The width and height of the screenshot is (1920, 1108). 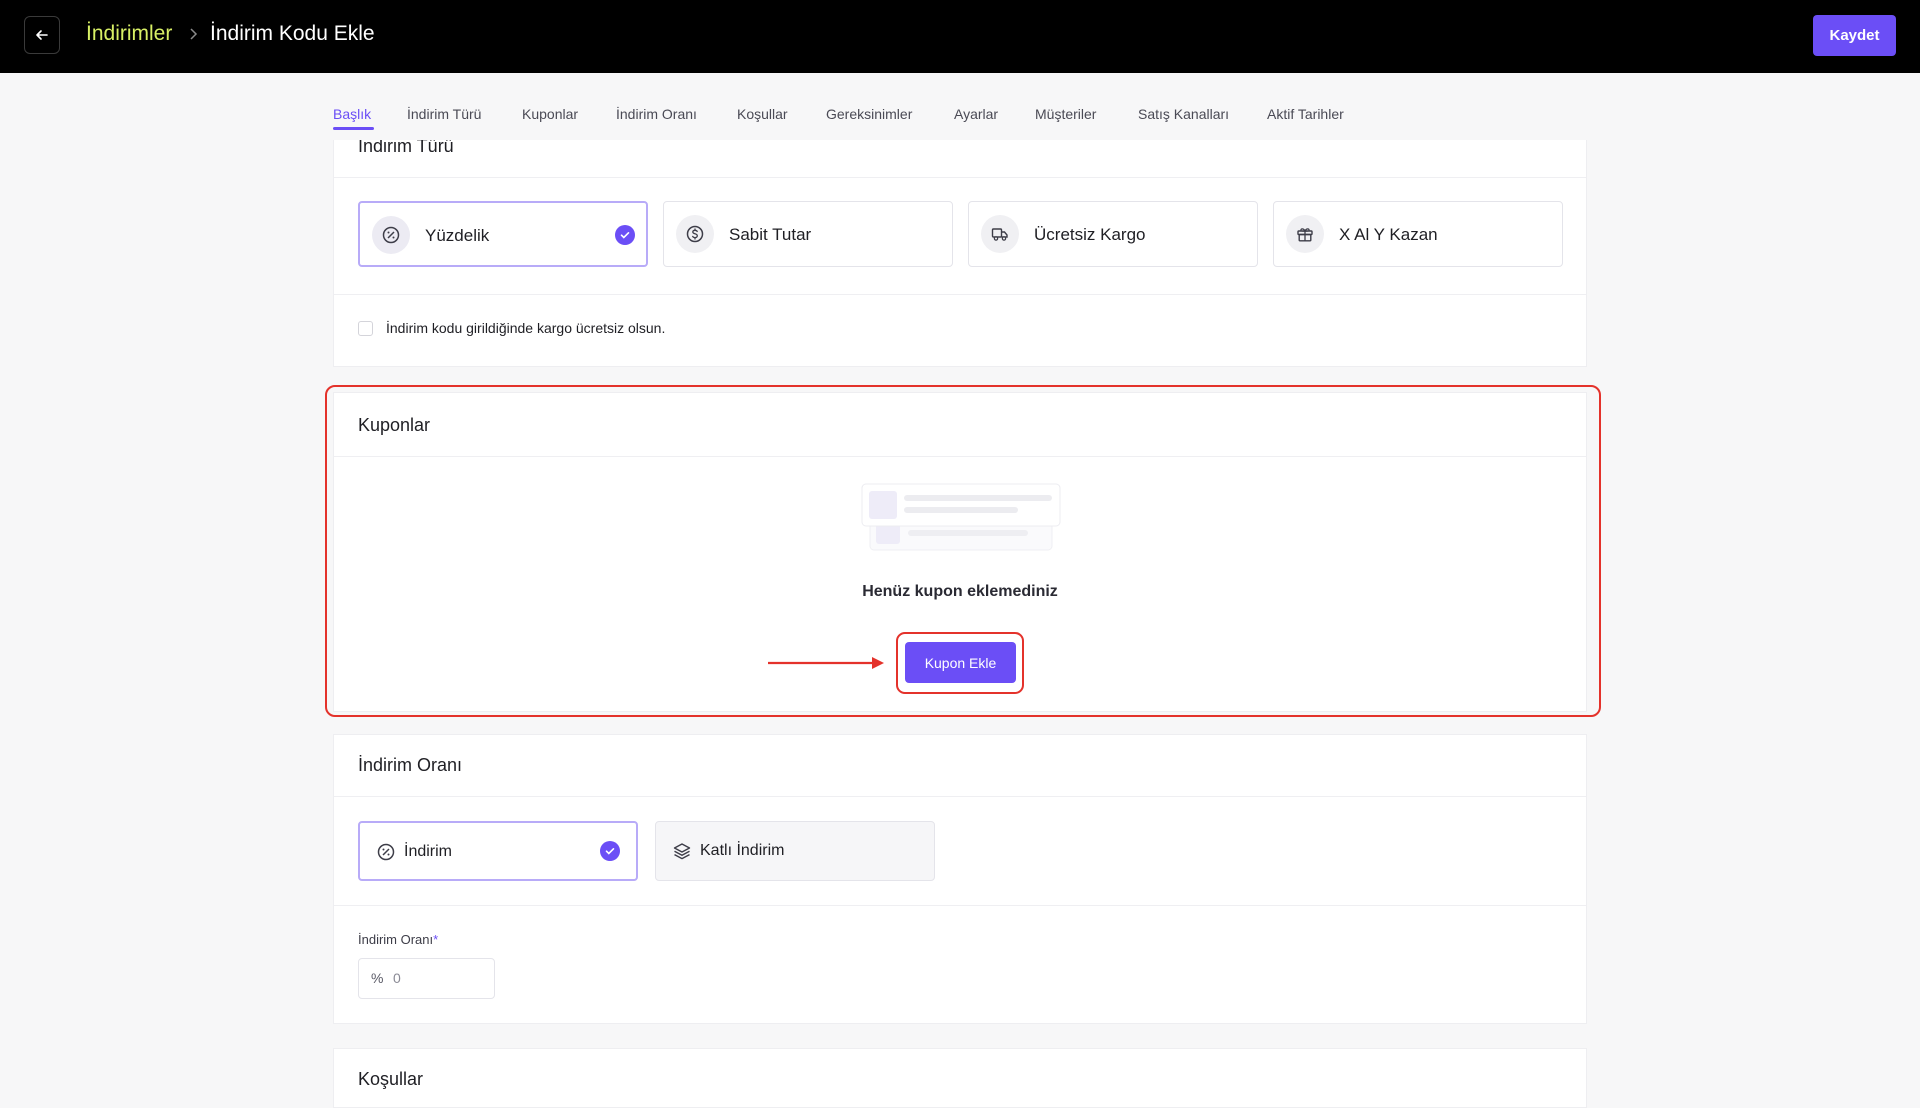 What do you see at coordinates (410, 765) in the screenshot?
I see `card-title: İndirim Oranı` at bounding box center [410, 765].